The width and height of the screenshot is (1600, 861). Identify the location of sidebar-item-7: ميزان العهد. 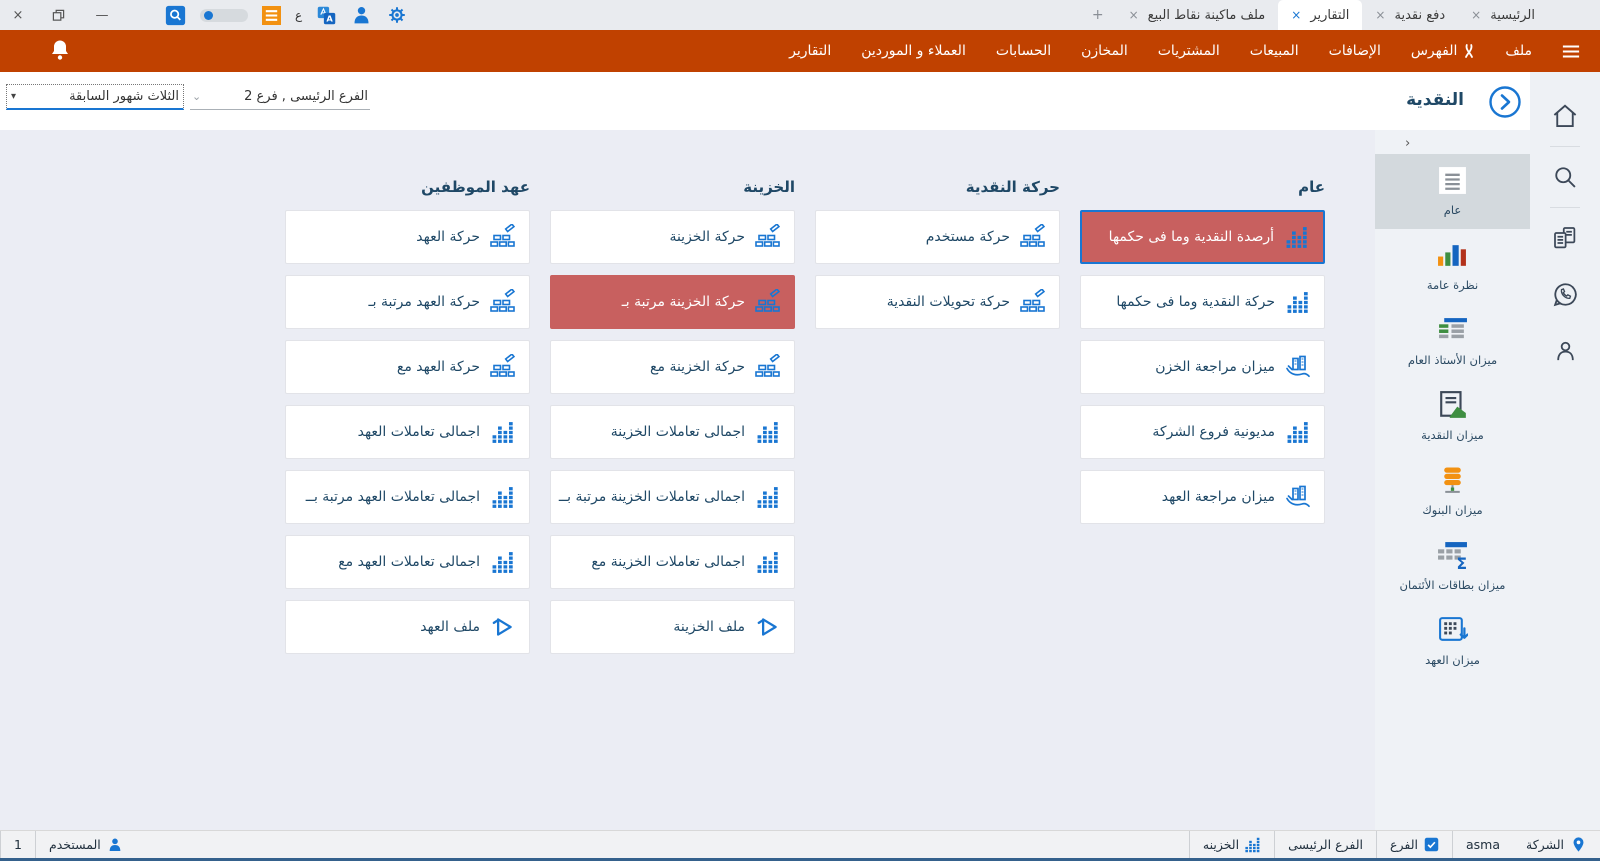
(1452, 641).